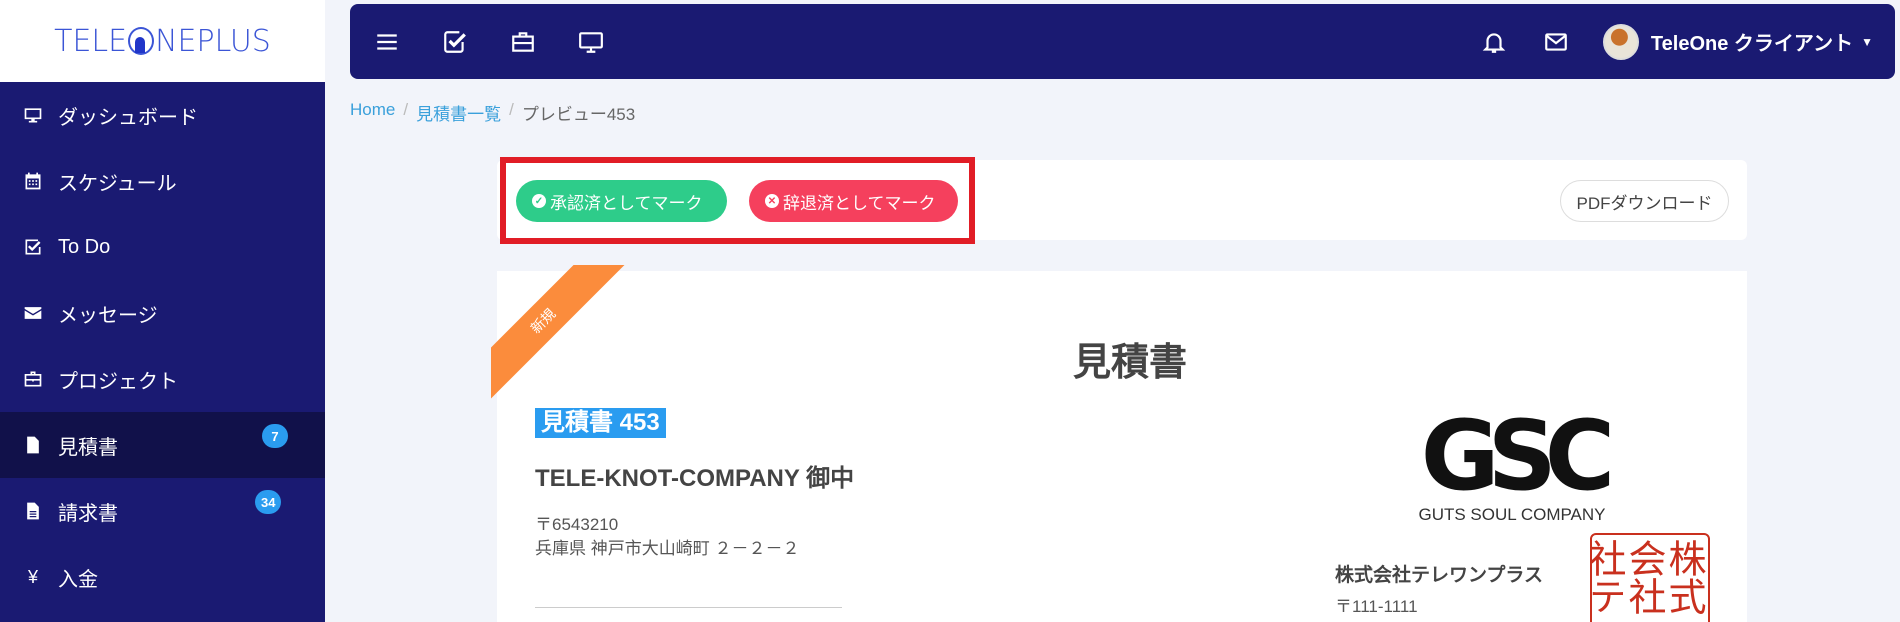 The height and width of the screenshot is (622, 1900). I want to click on times-circle-icon: ✕, so click(772, 201).